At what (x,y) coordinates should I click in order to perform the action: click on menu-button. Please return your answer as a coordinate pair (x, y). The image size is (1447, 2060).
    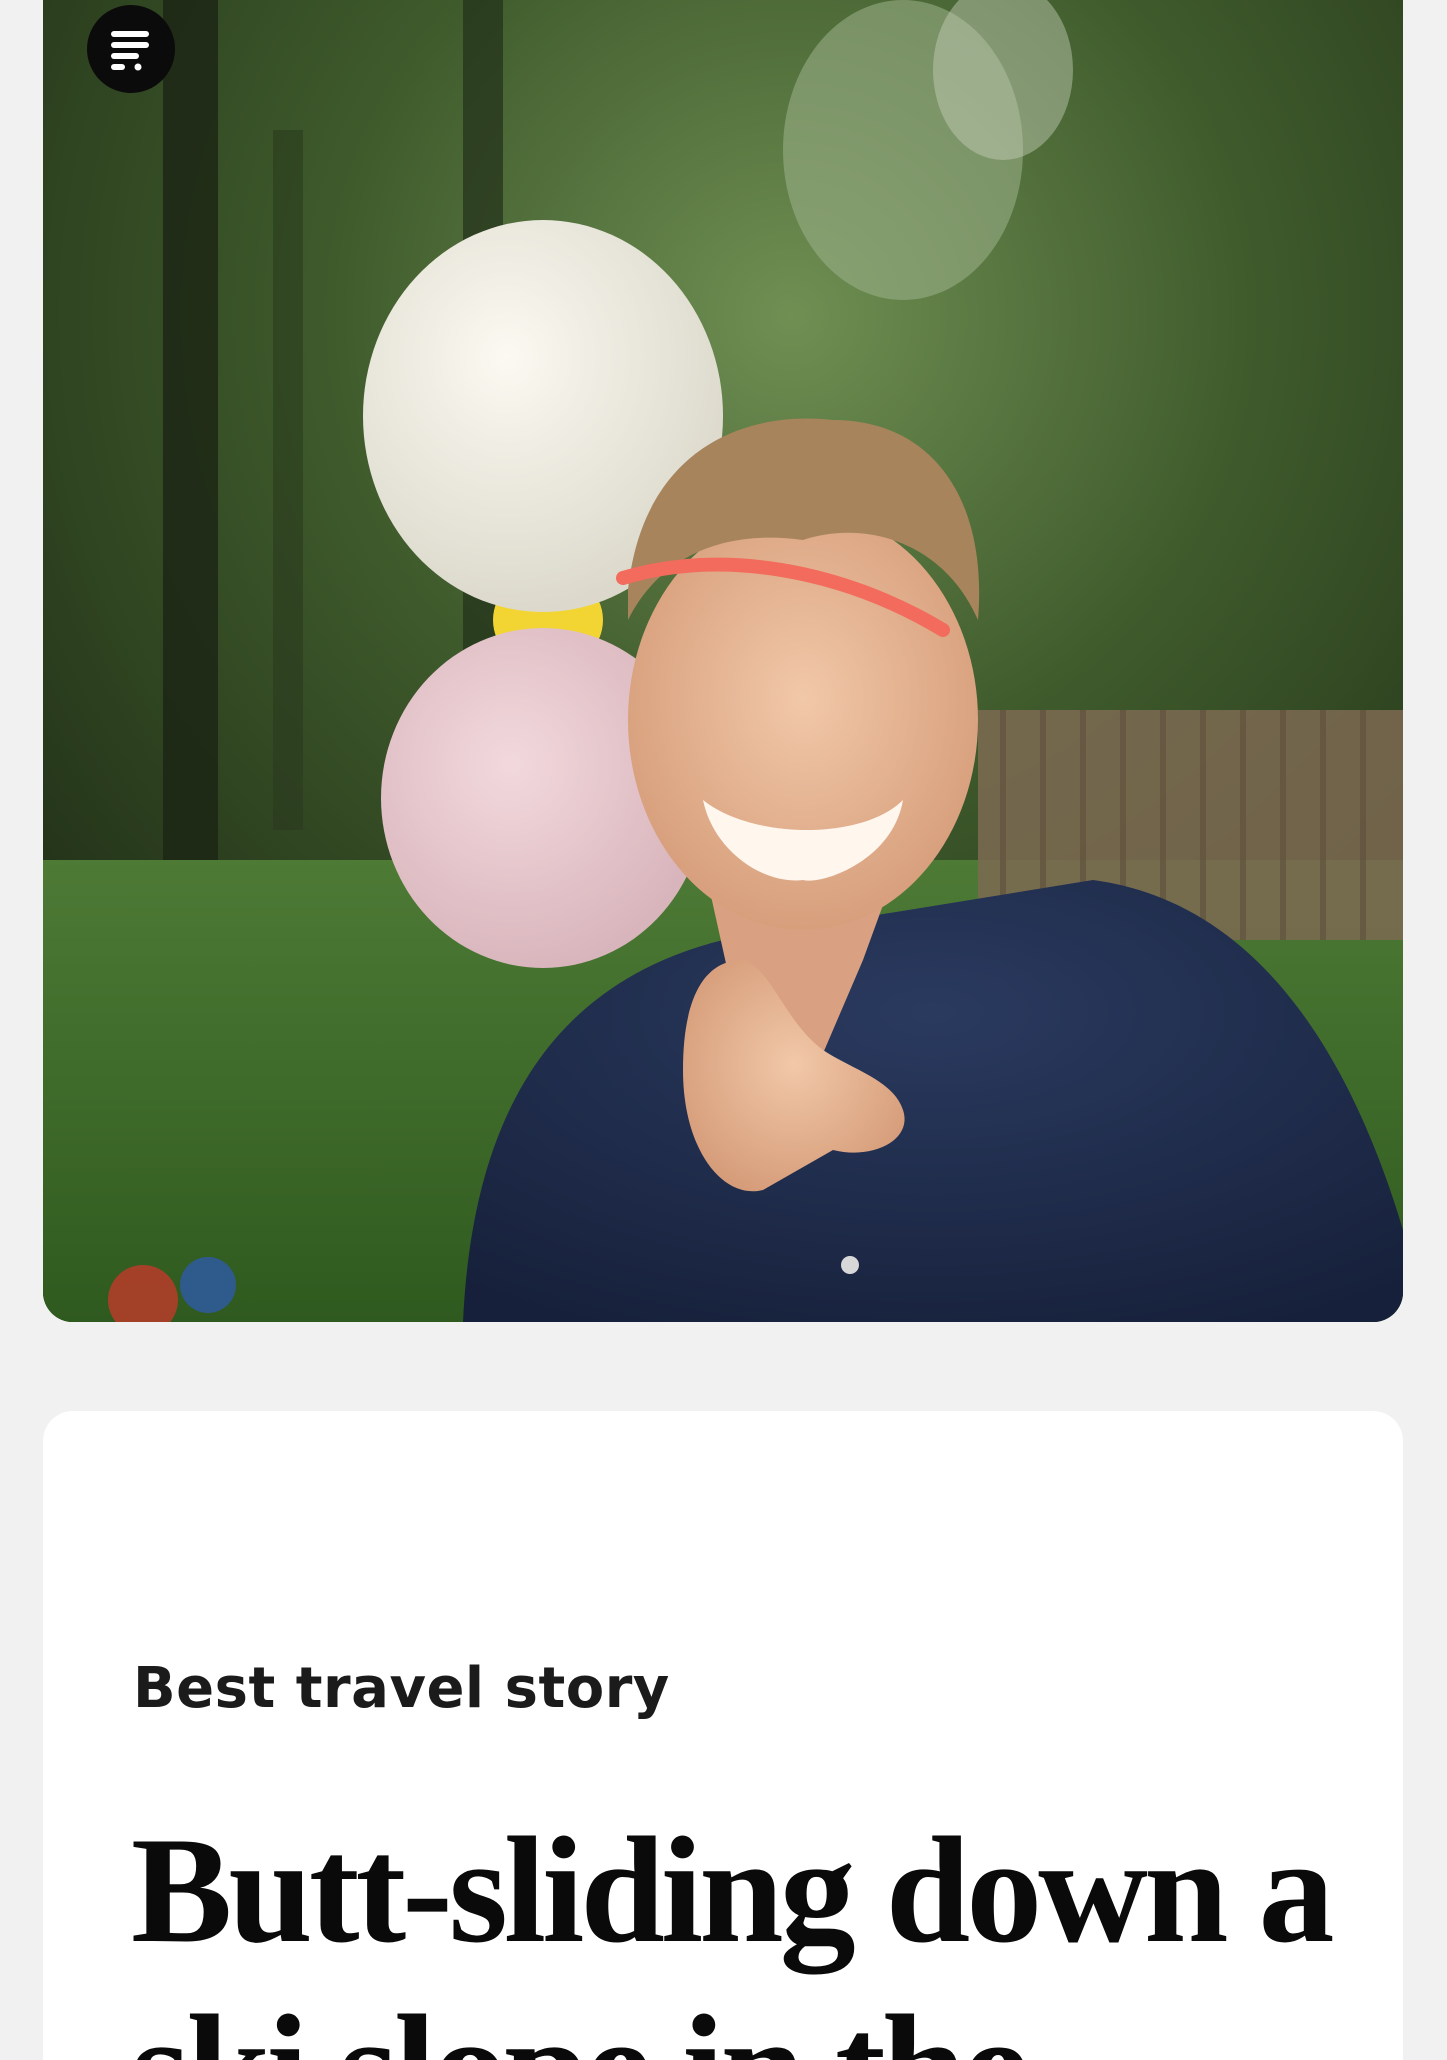
    Looking at the image, I should click on (131, 49).